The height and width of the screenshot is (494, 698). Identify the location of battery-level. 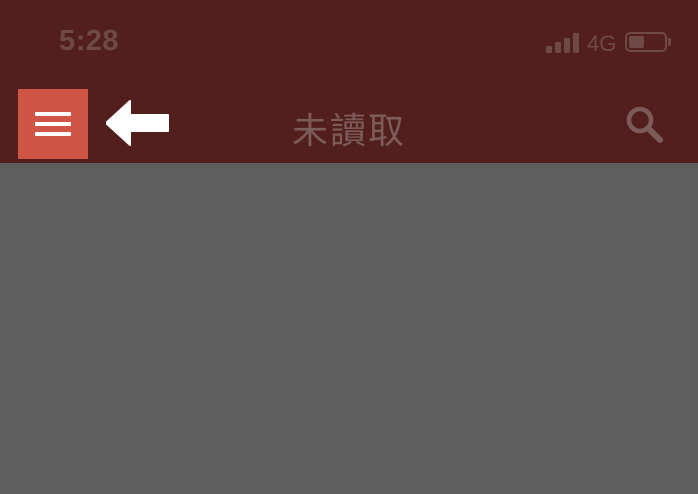
(636, 42).